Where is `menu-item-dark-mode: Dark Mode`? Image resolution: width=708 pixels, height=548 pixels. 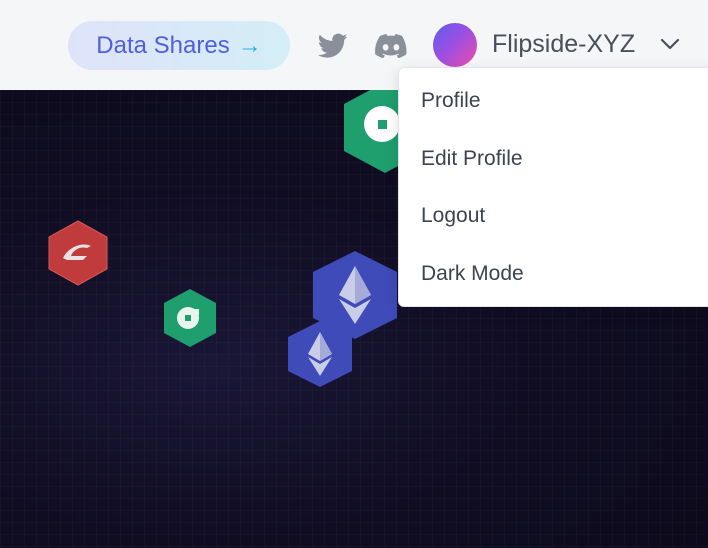 menu-item-dark-mode: Dark Mode is located at coordinates (472, 274).